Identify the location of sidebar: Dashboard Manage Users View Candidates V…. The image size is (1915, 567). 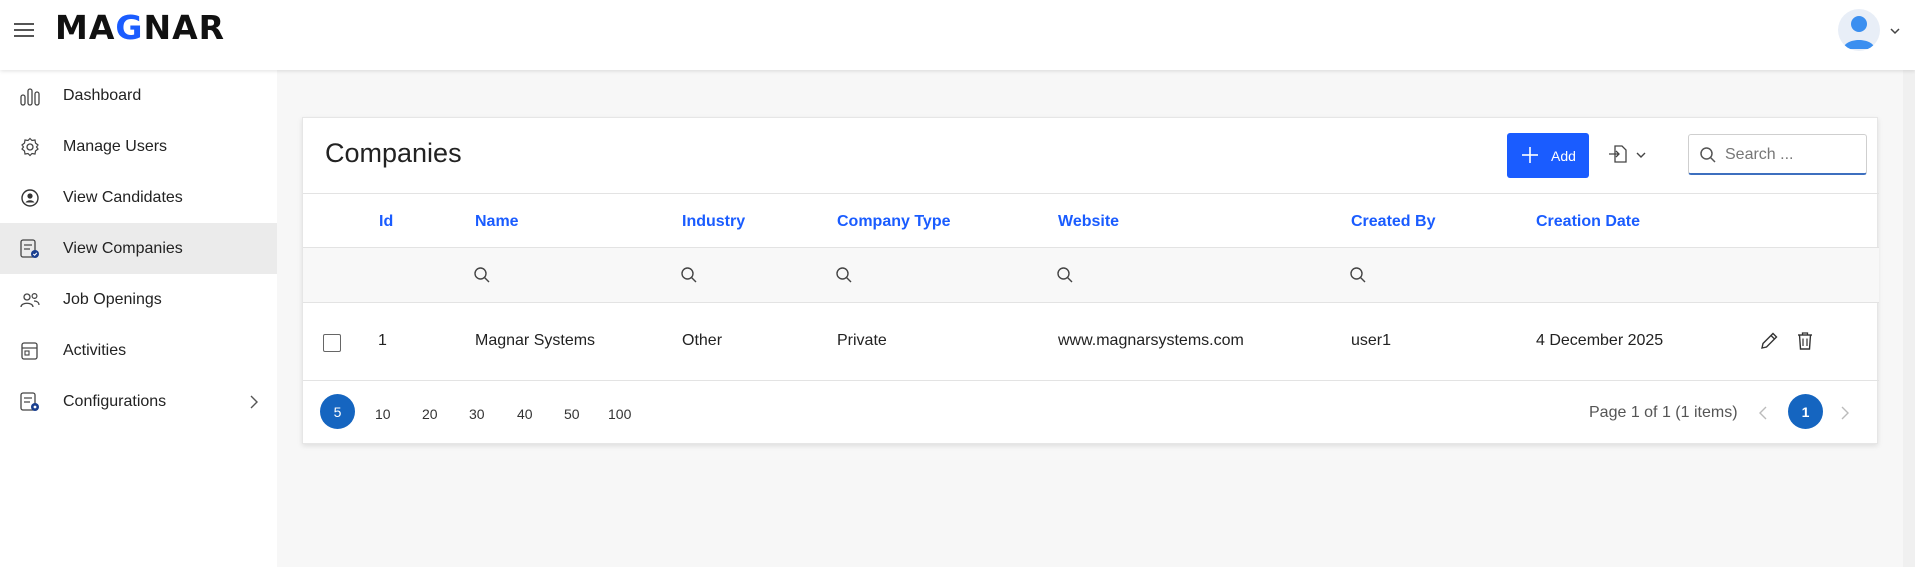
(138, 318).